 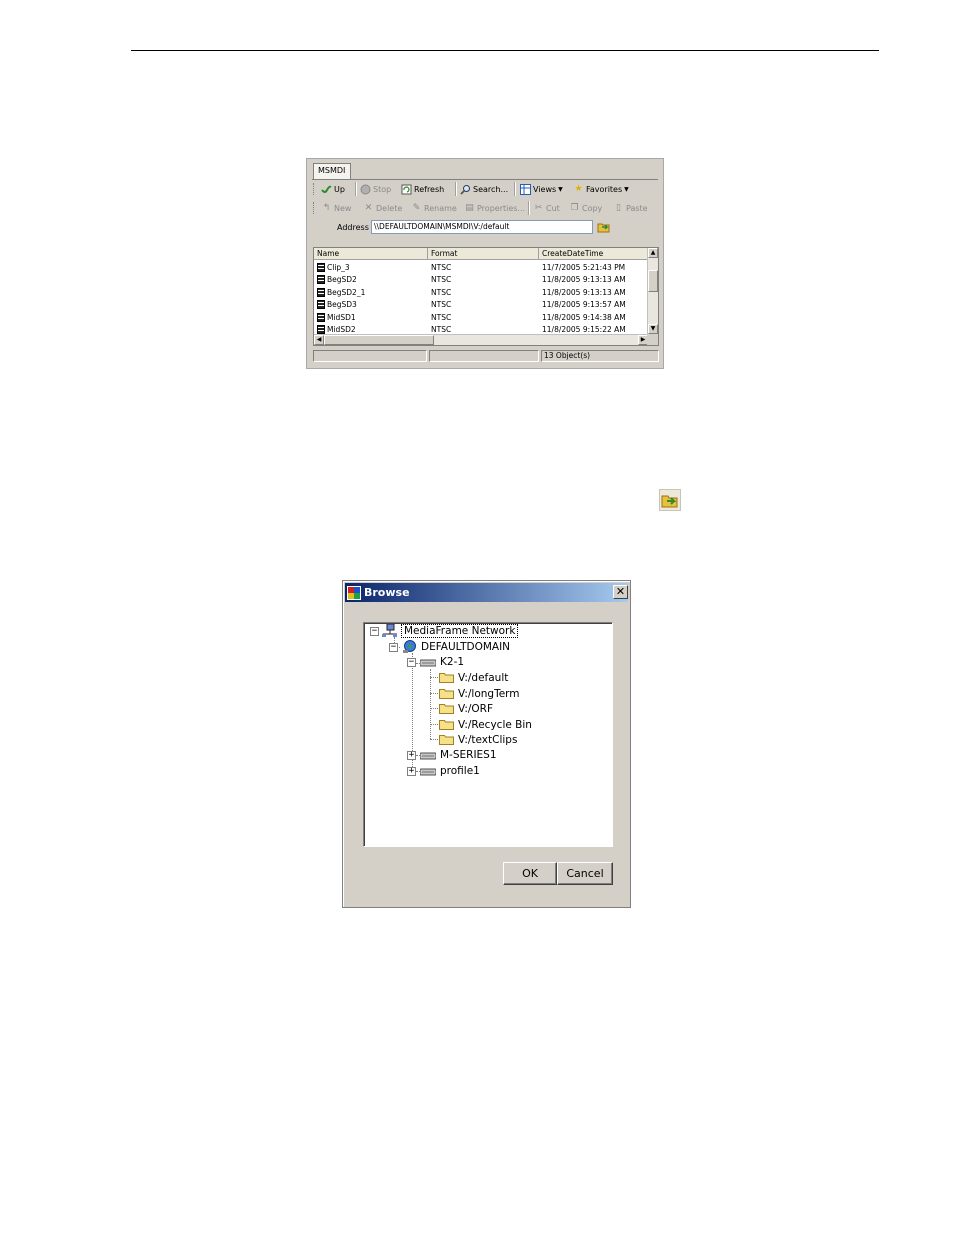 I want to click on address-label: Address, so click(x=353, y=227).